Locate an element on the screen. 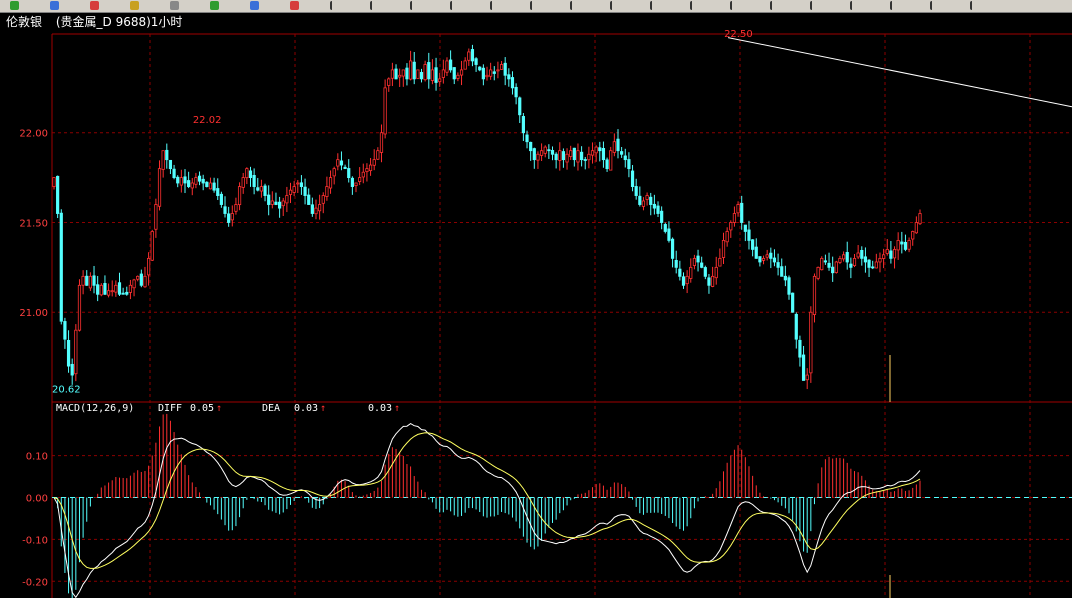  axis-labels: 22.00 21.50 21.00 0.10 0.00 -0.10 -0.20 is located at coordinates (33, 359).